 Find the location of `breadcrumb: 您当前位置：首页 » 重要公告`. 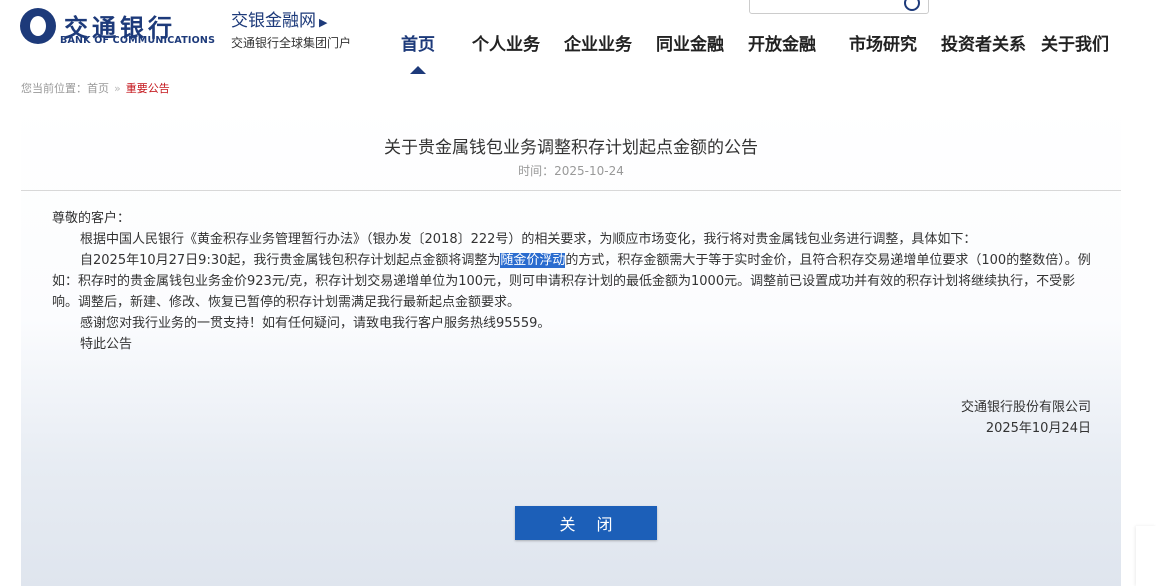

breadcrumb: 您当前位置：首页 » 重要公告 is located at coordinates (578, 87).